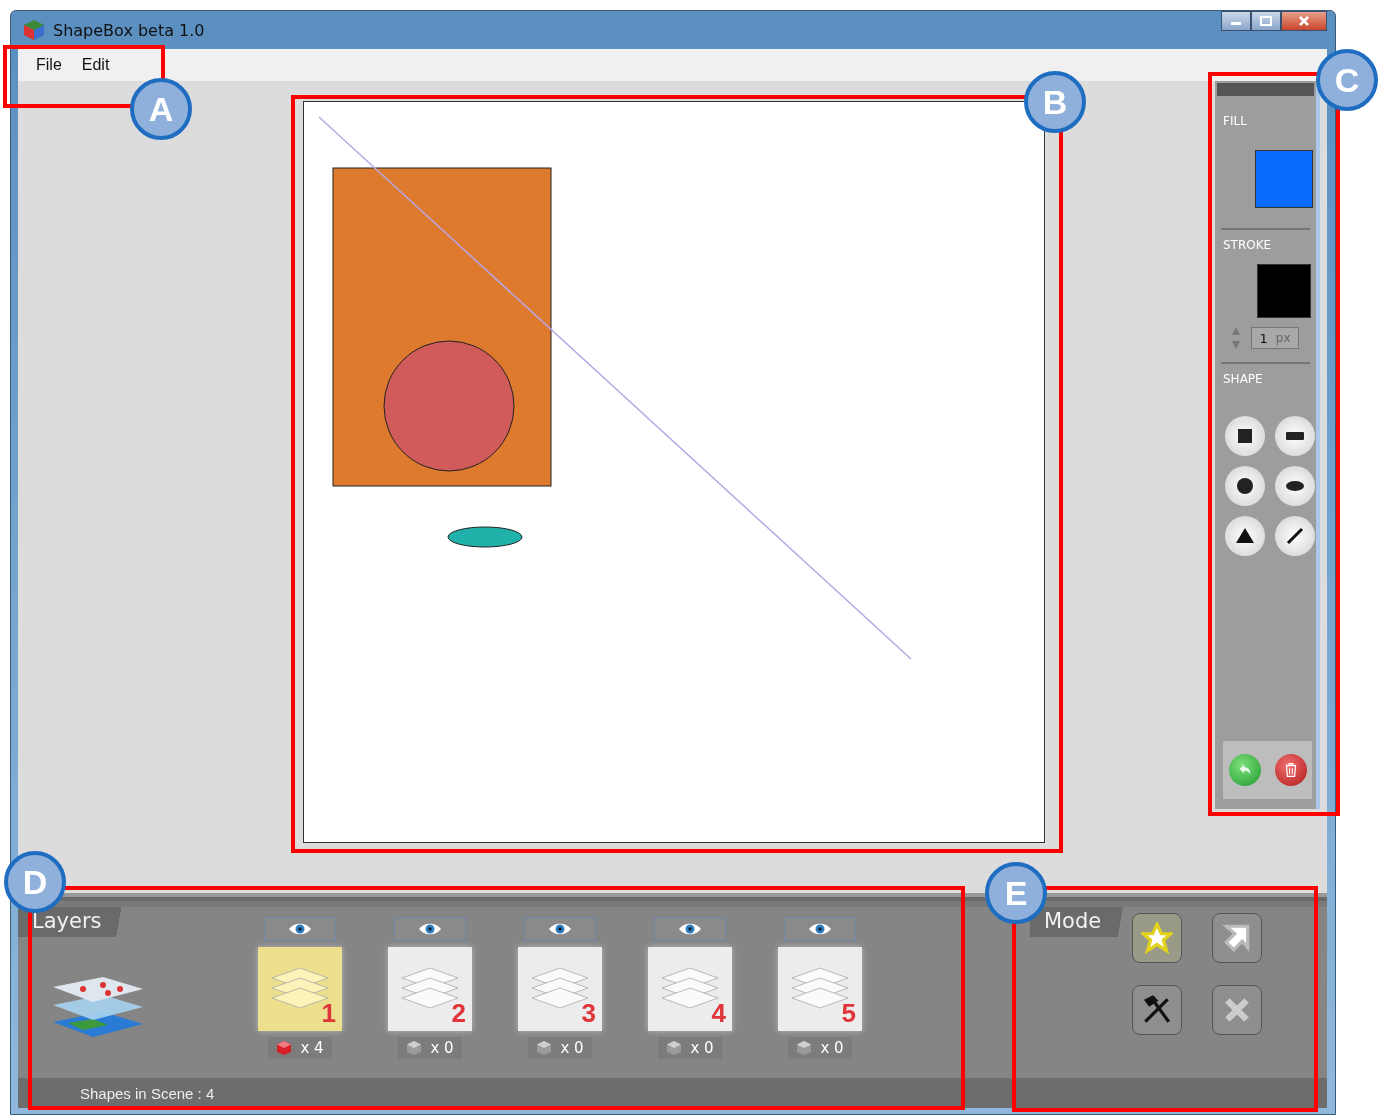 The height and width of the screenshot is (1119, 1388). What do you see at coordinates (312, 1048) in the screenshot?
I see `shape-count: x 4` at bounding box center [312, 1048].